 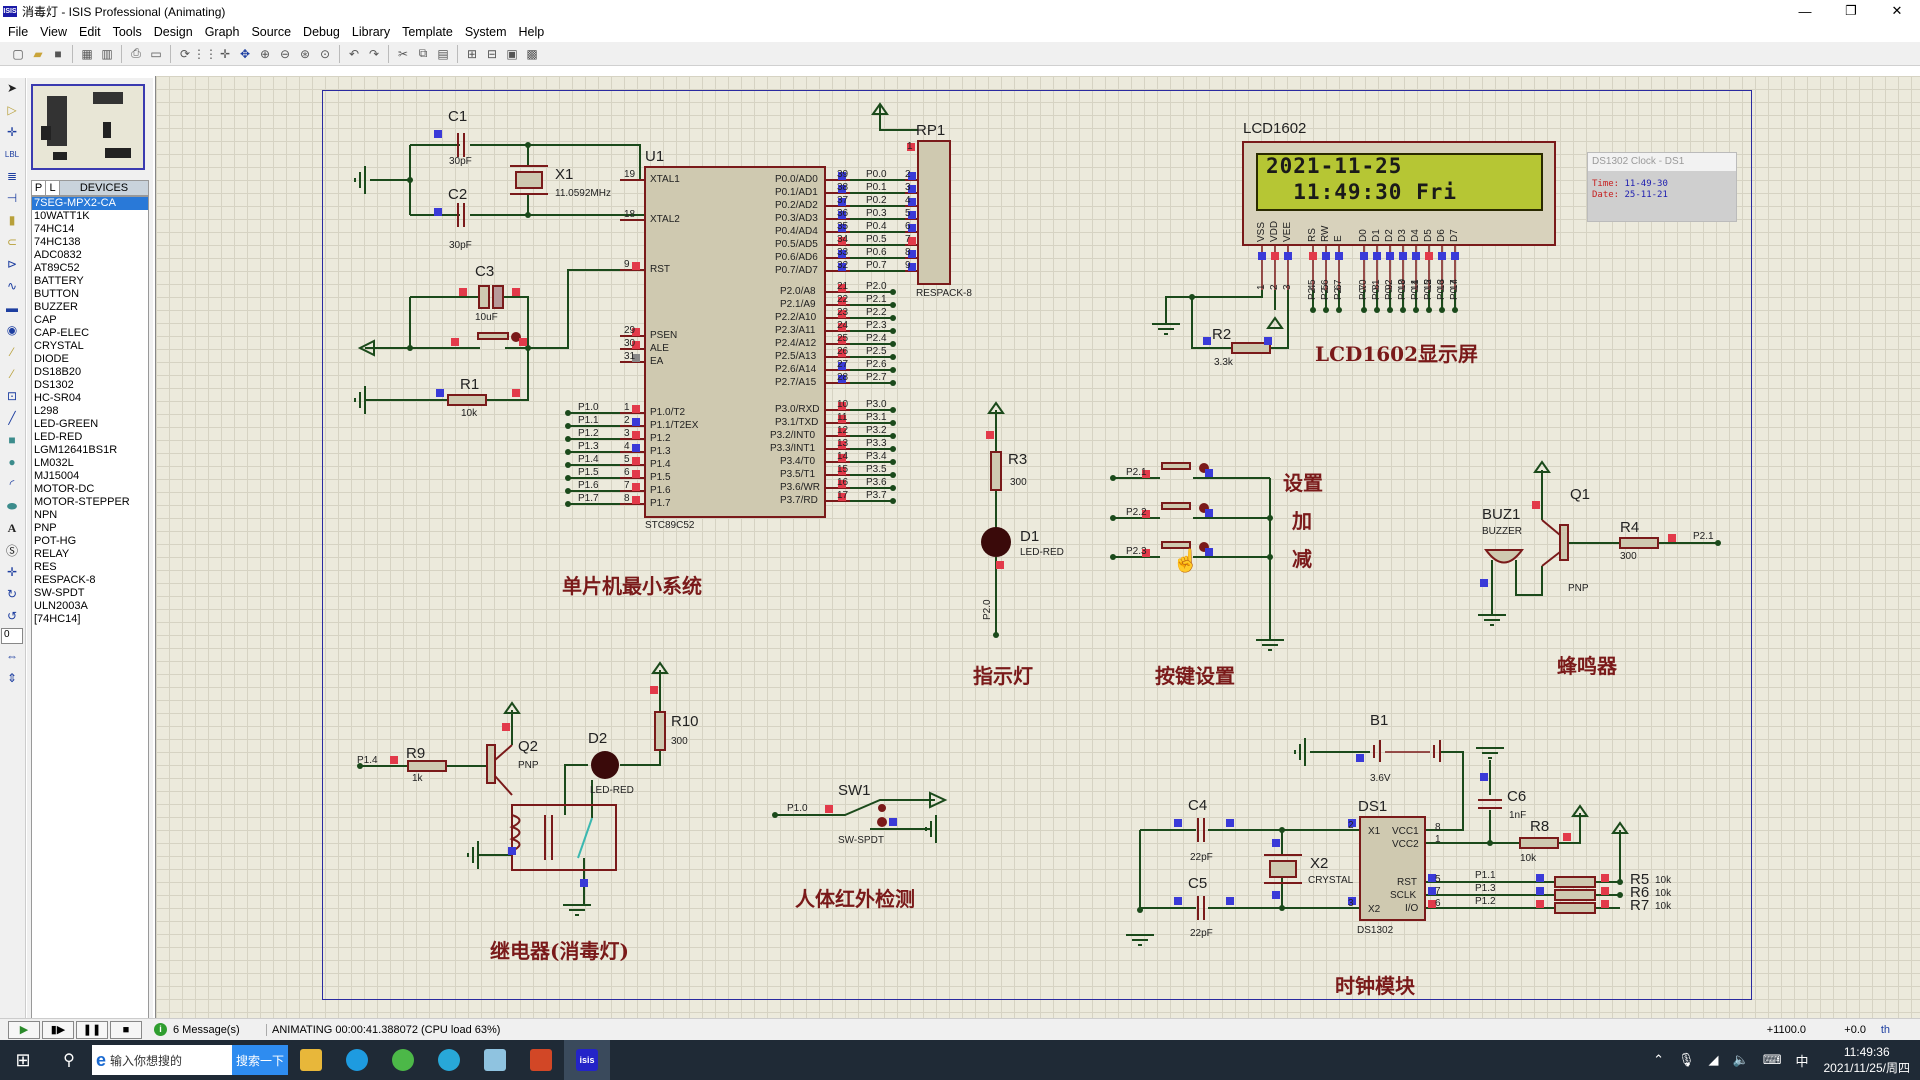 What do you see at coordinates (449, 1060) in the screenshot?
I see `qq-music-icon` at bounding box center [449, 1060].